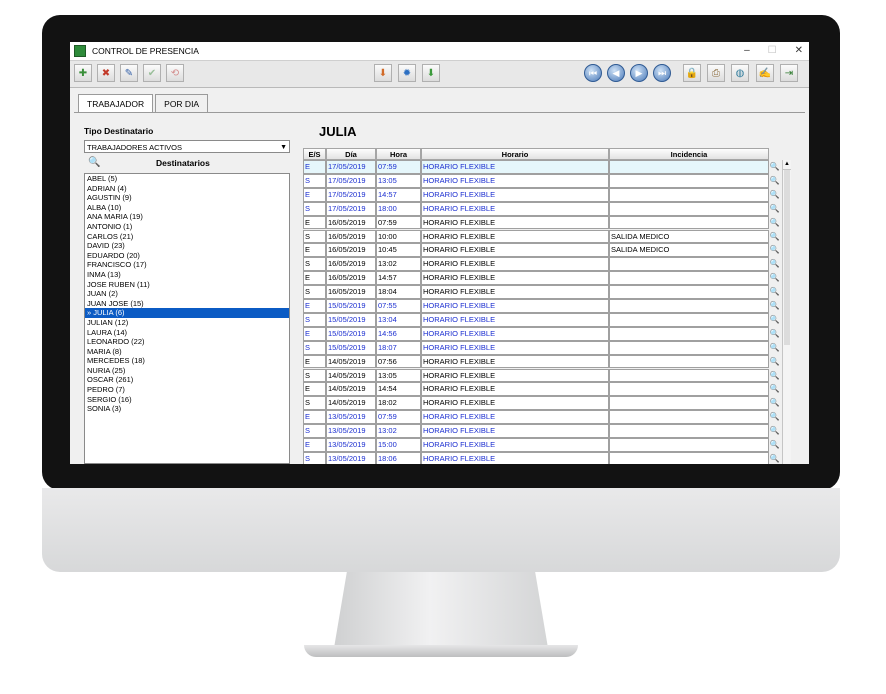 The height and width of the screenshot is (694, 886). I want to click on header-dia: Día, so click(351, 154).